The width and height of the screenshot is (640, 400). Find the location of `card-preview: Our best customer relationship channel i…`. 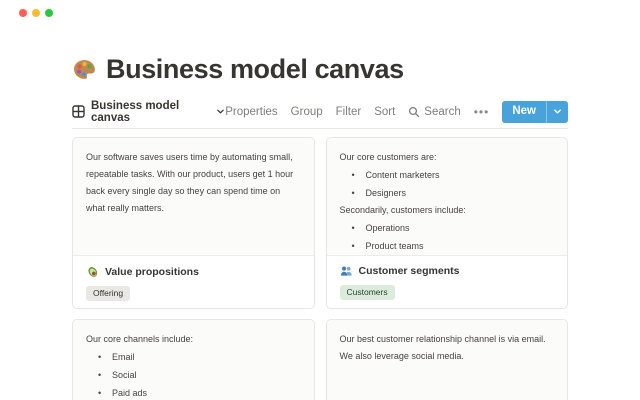

card-preview: Our best customer relationship channel i… is located at coordinates (446, 360).